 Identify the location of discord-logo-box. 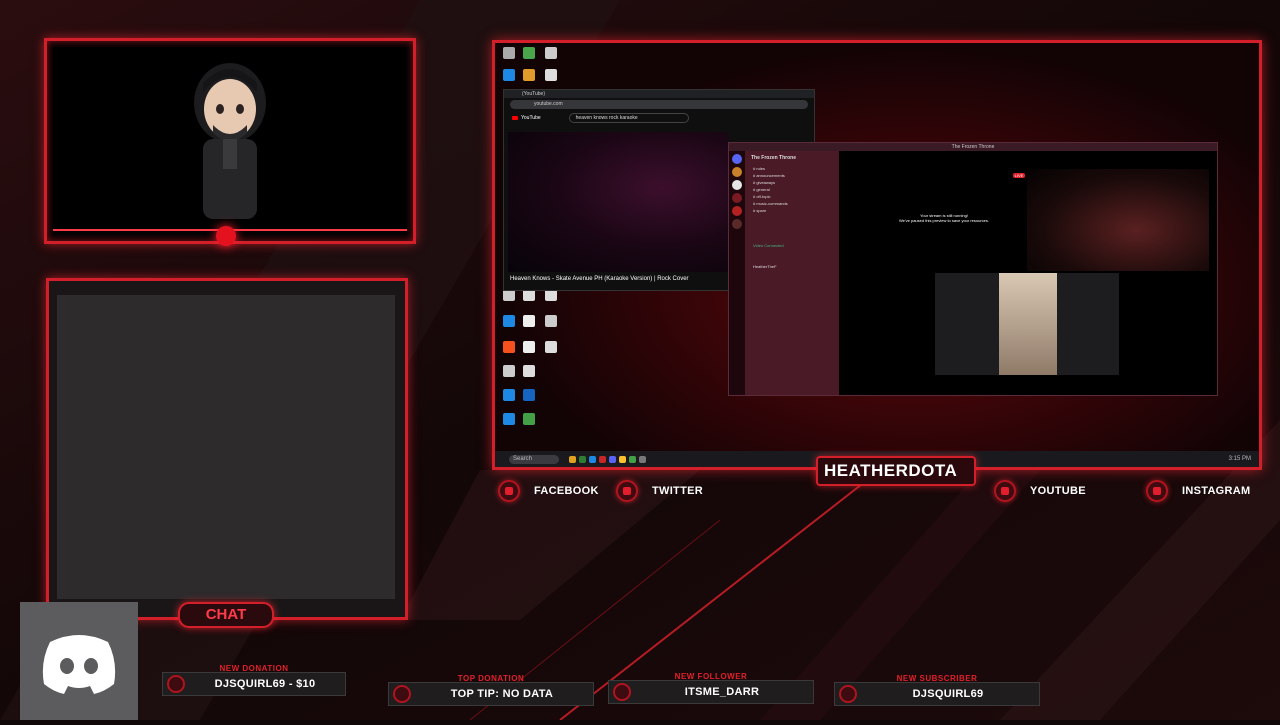
(79, 661).